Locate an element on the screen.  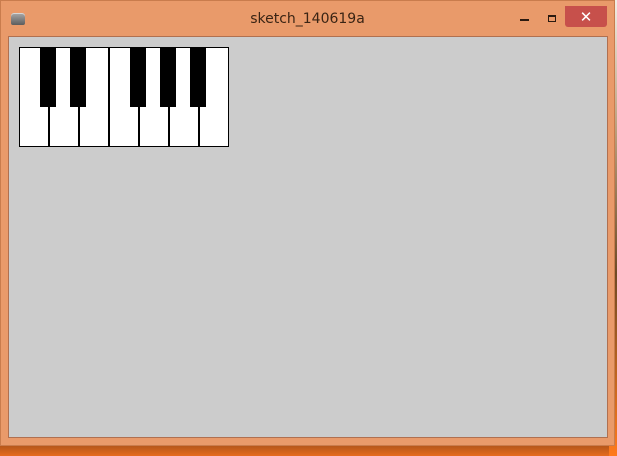
title-bar: sketch_140619a ✕ is located at coordinates (307, 18).